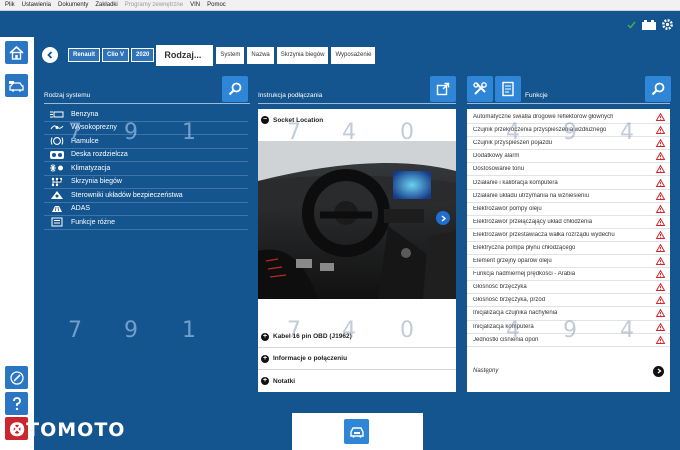  What do you see at coordinates (235, 89) in the screenshot?
I see `system-search-button` at bounding box center [235, 89].